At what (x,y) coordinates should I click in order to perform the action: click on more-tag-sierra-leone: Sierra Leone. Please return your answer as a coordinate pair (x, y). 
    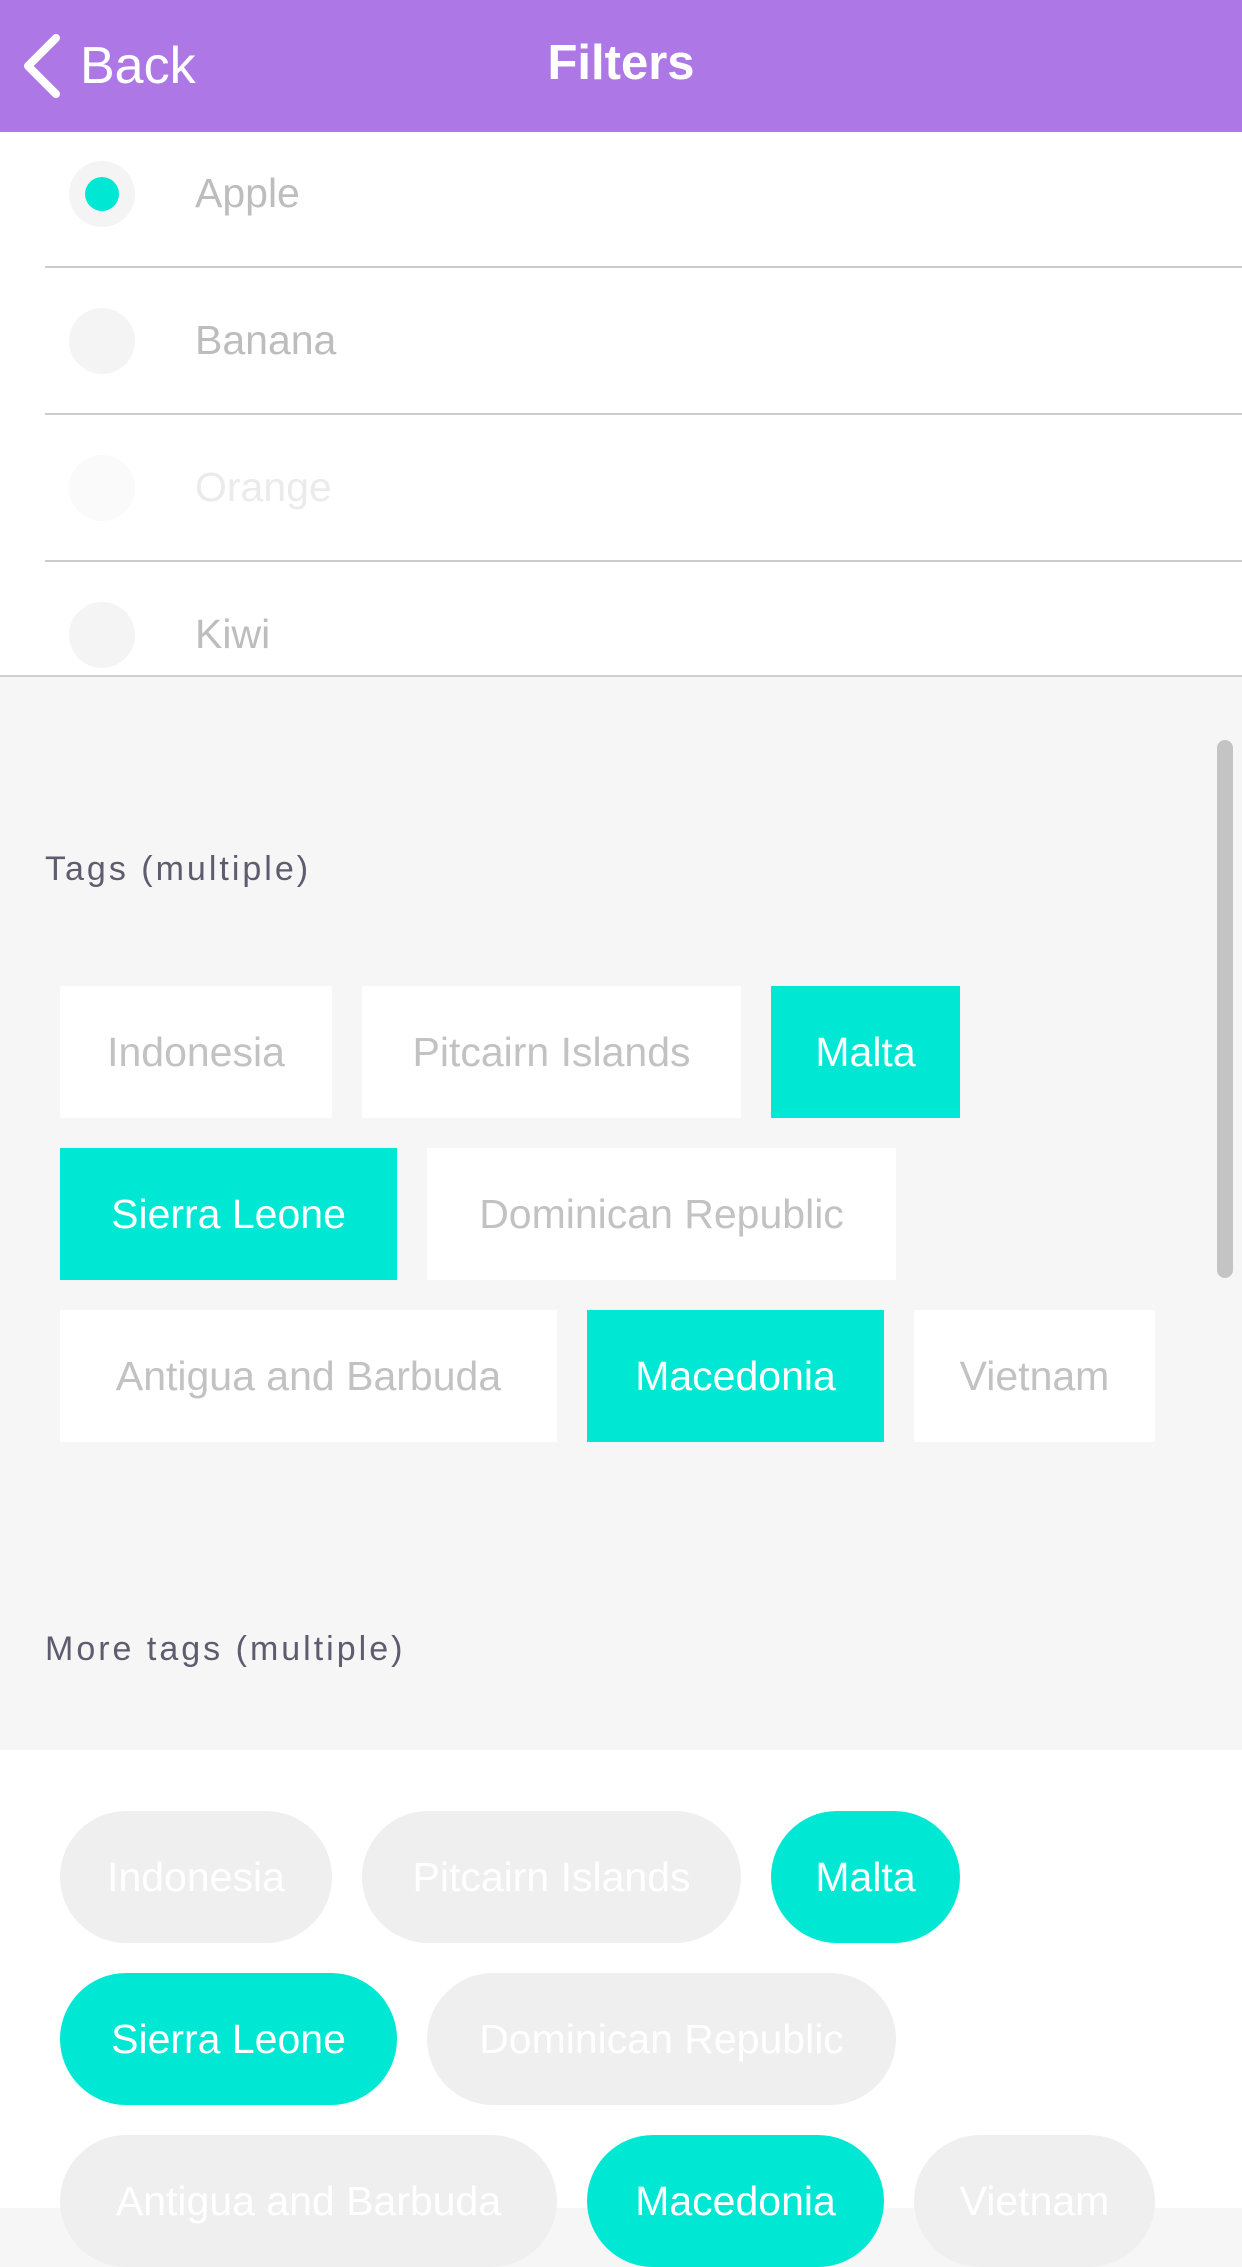
    Looking at the image, I should click on (228, 2039).